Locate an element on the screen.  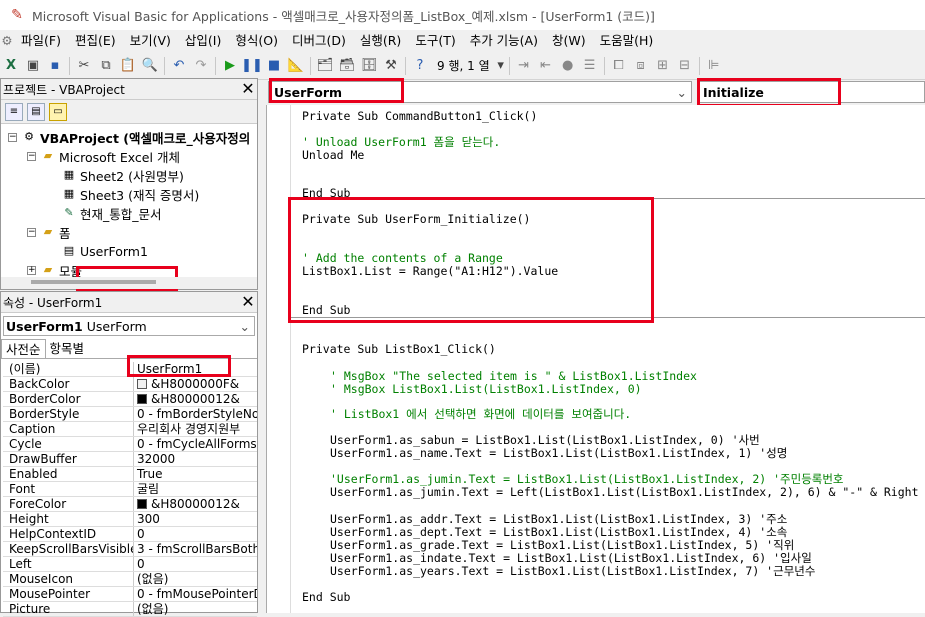
tree-item-workbook: ✎ 현재_통합_문서 is located at coordinates (111, 213).